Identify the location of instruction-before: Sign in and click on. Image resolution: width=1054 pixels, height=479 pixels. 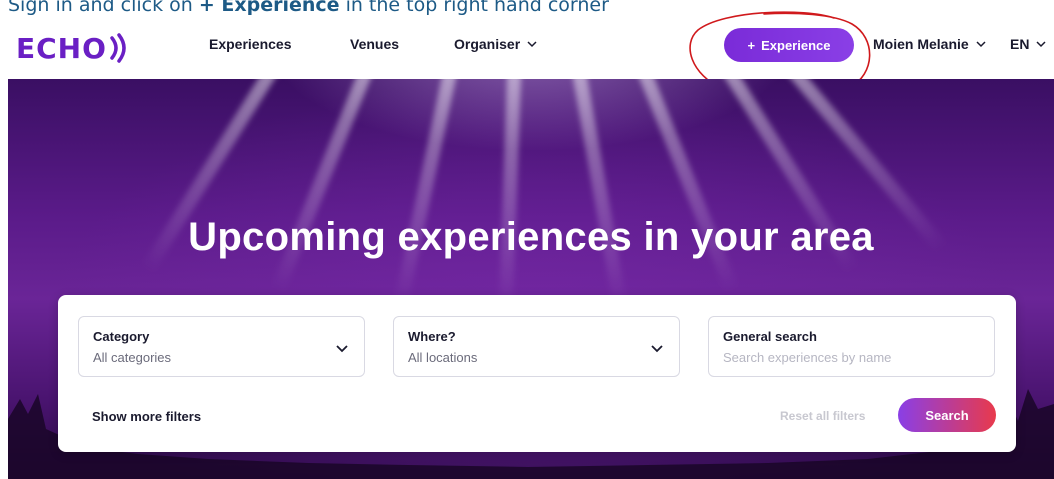
(103, 8).